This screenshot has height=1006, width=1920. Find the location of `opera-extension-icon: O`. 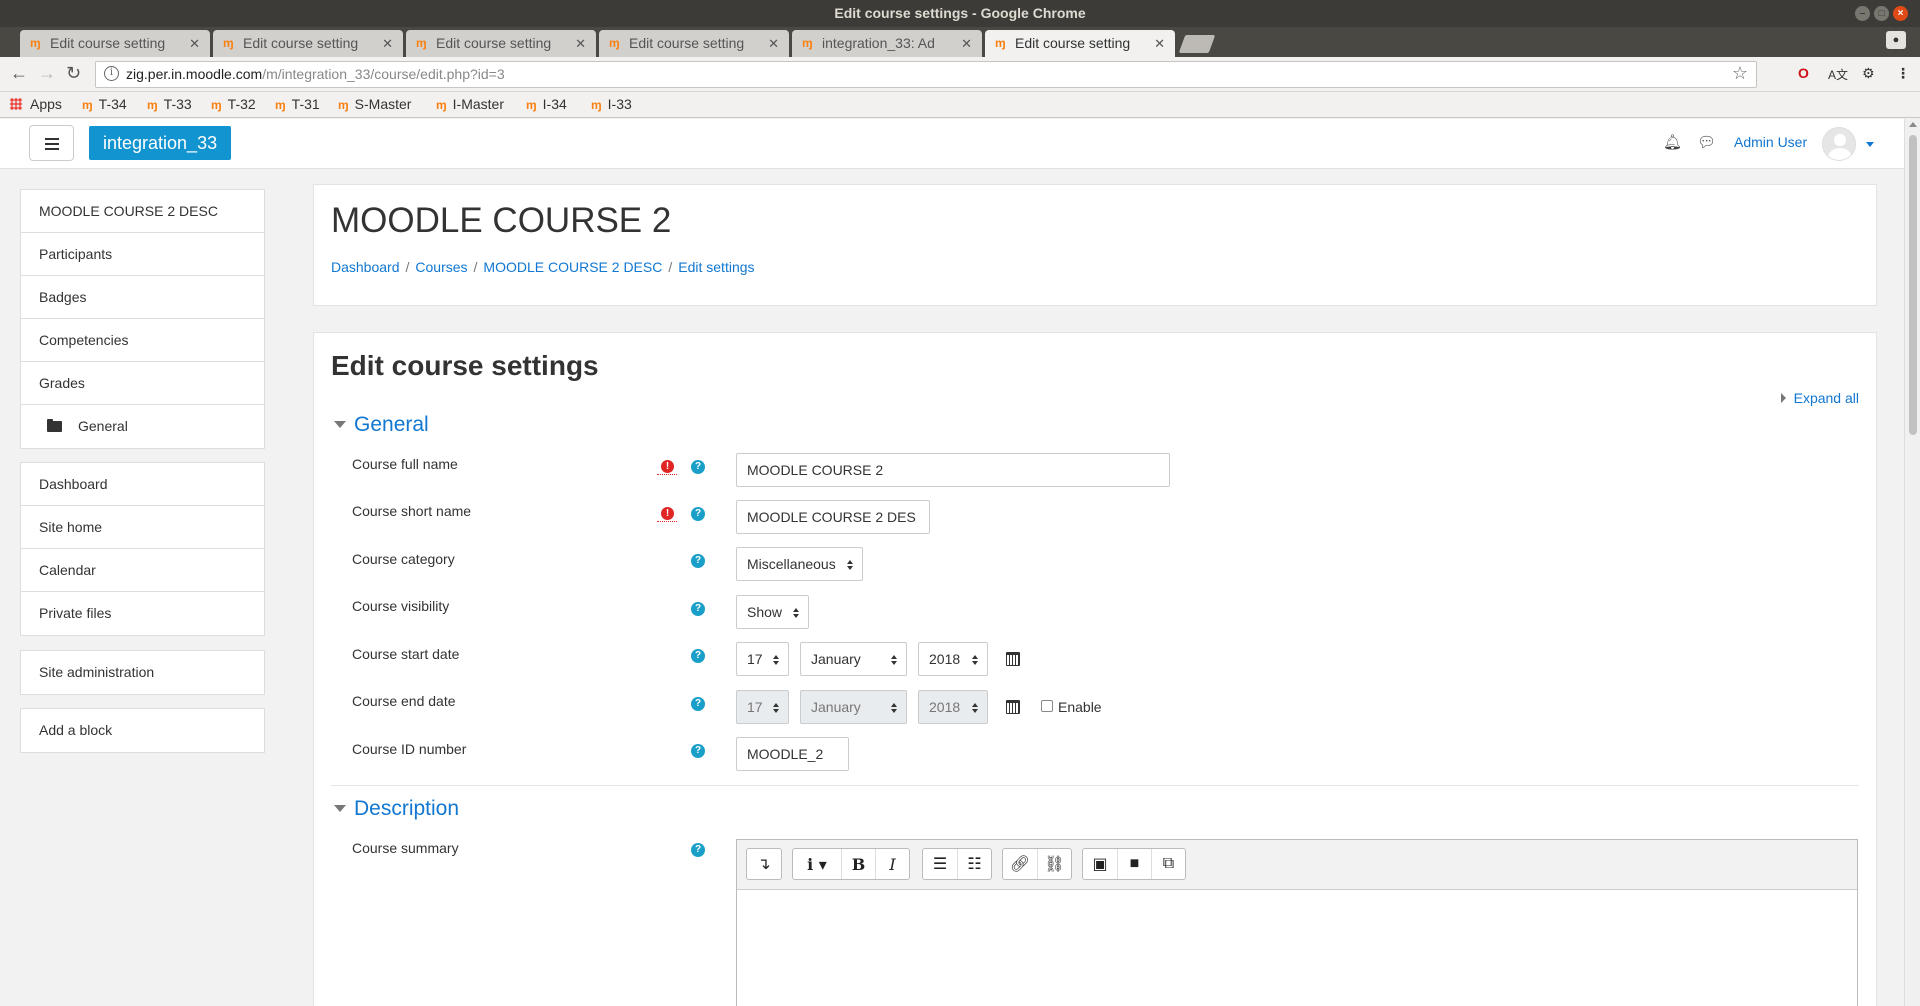

opera-extension-icon: O is located at coordinates (1803, 73).